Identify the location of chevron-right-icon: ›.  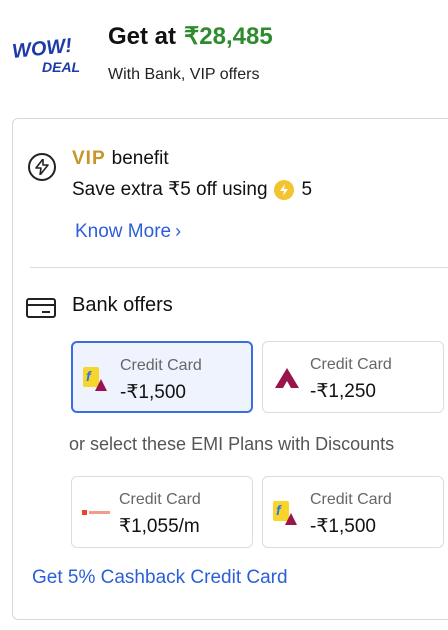
(178, 231).